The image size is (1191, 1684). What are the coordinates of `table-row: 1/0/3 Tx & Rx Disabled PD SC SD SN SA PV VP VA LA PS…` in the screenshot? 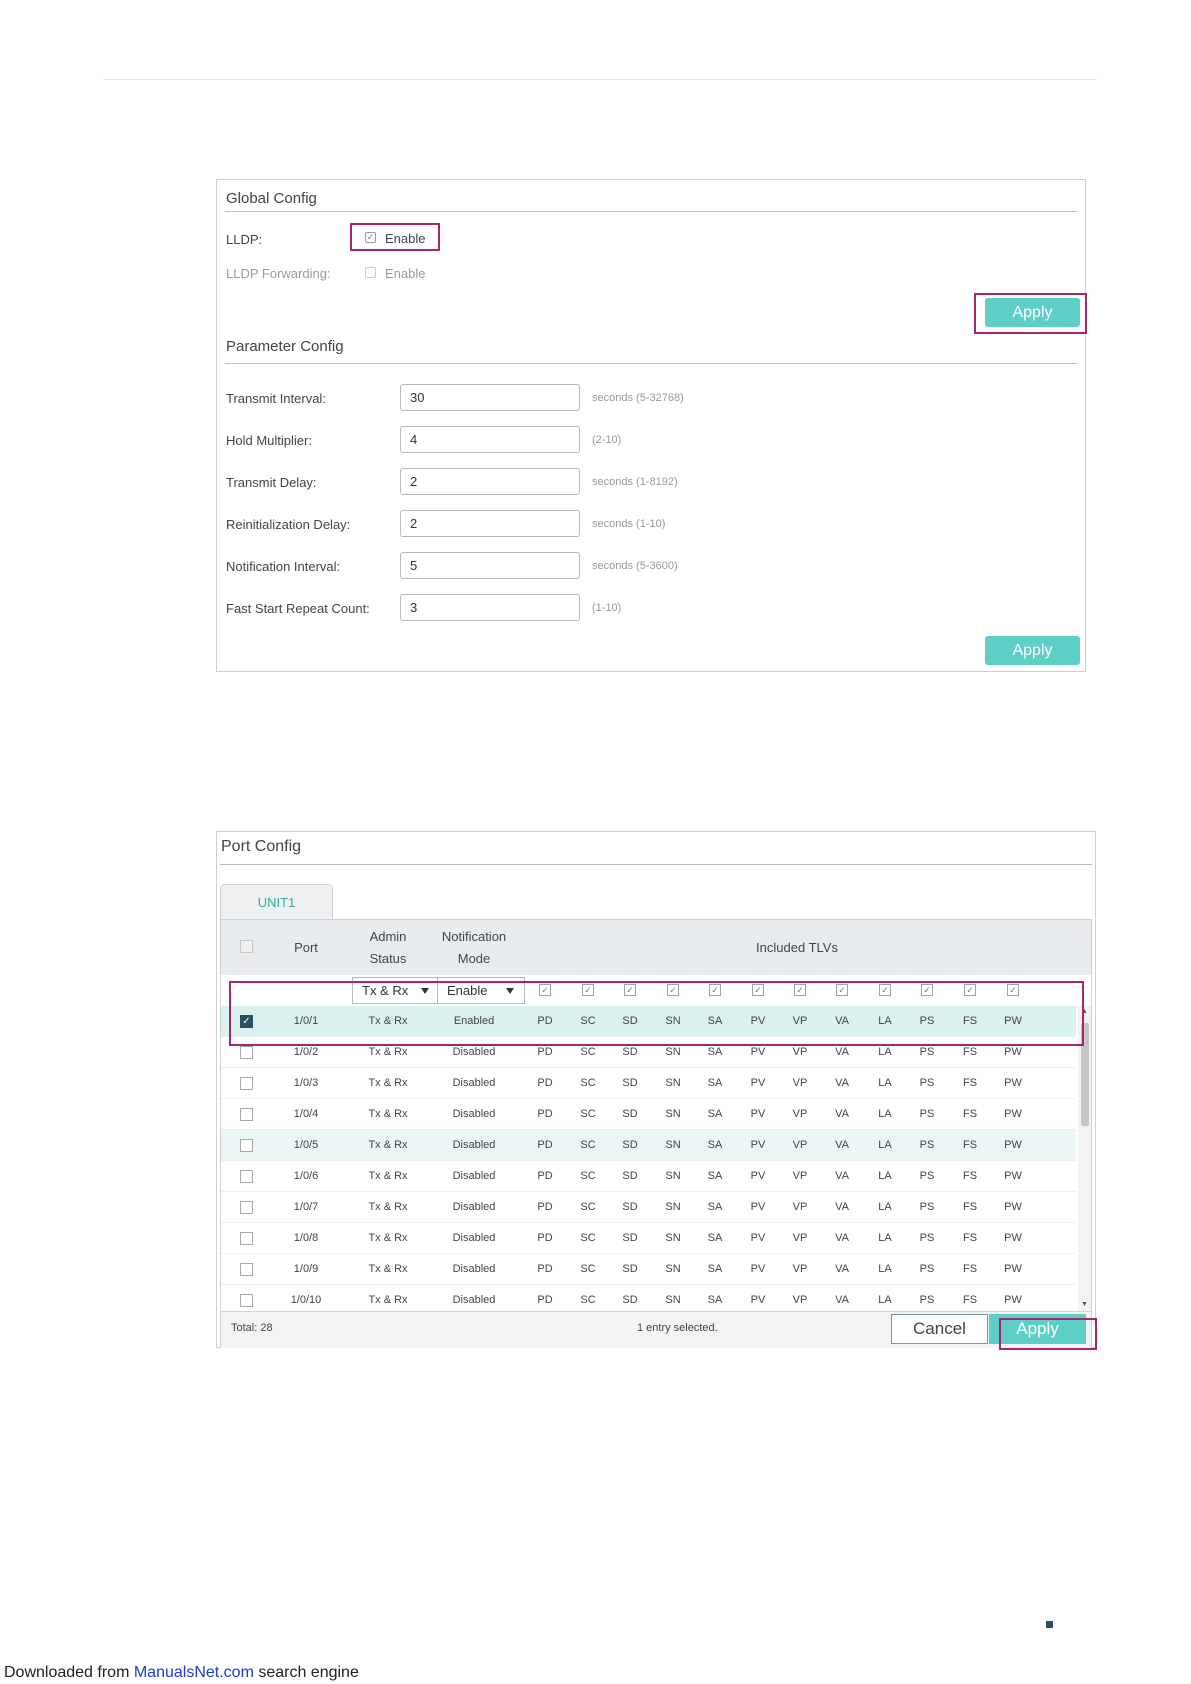 It's located at (648, 1083).